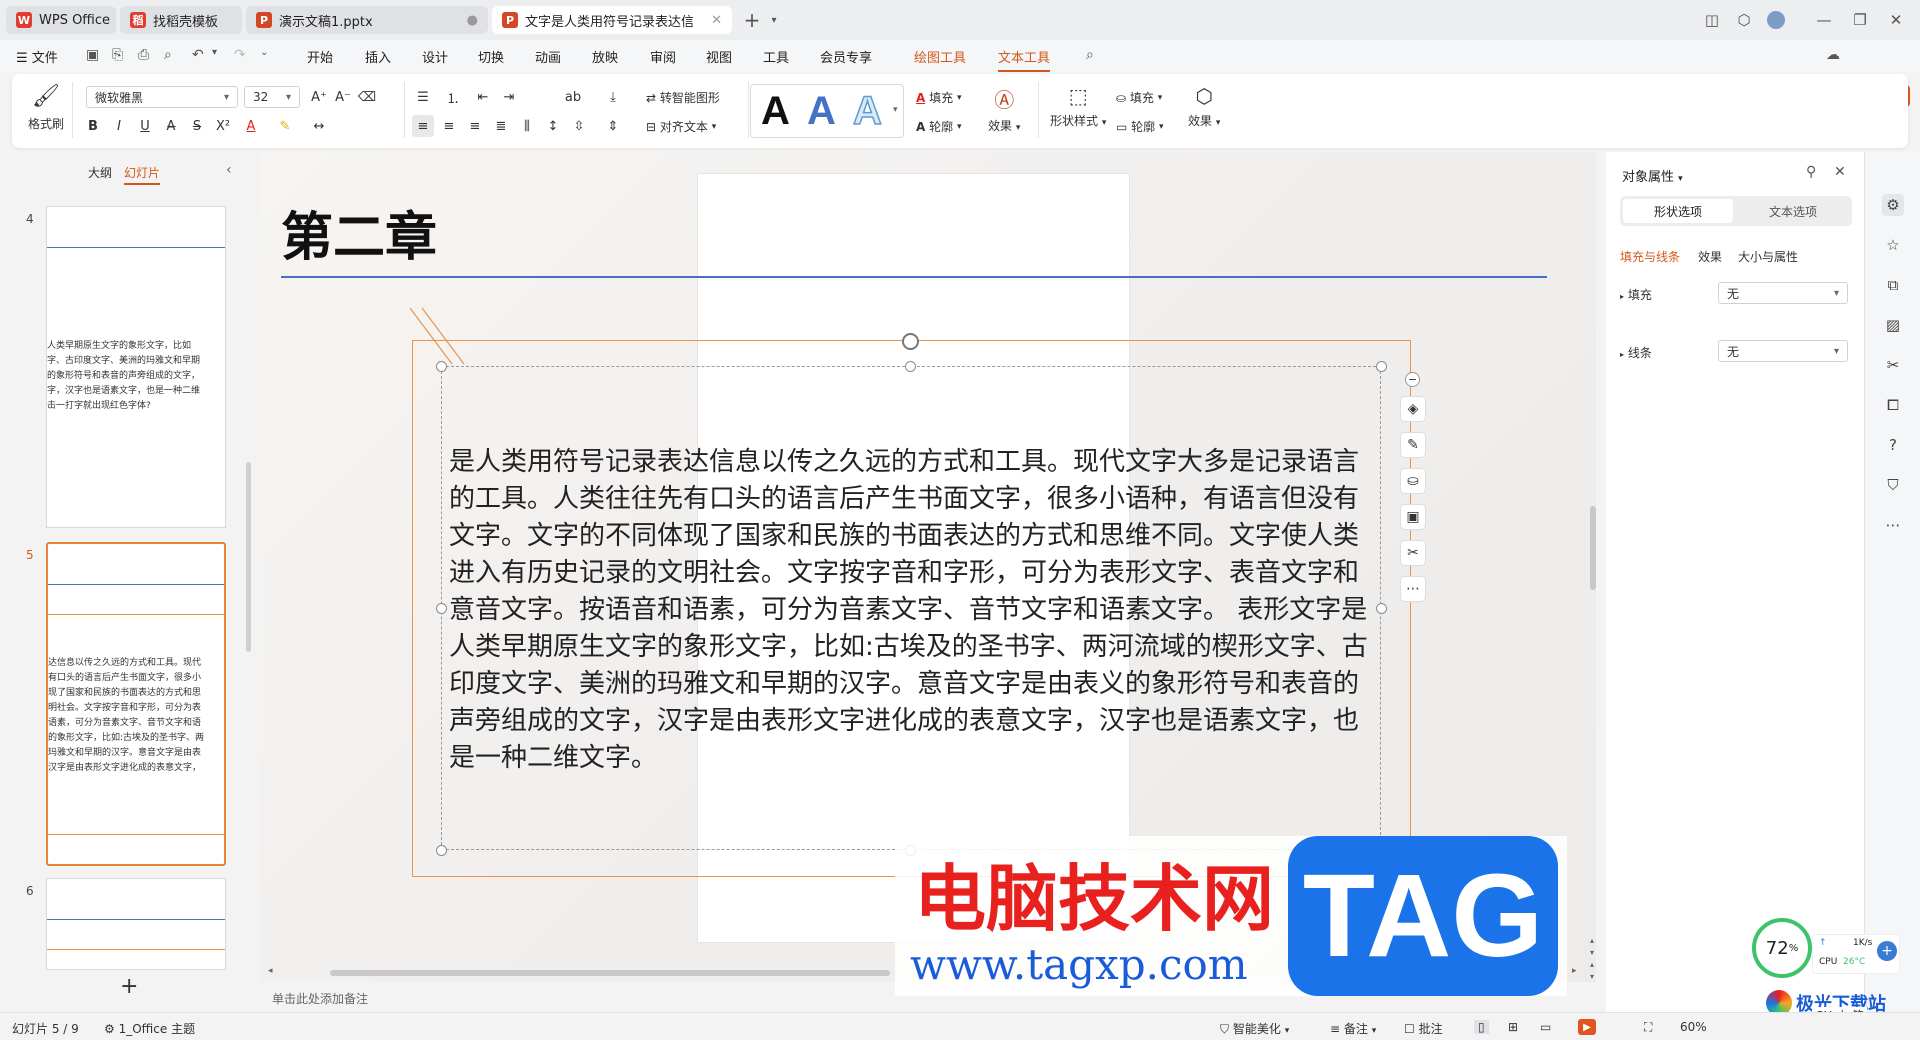 The height and width of the screenshot is (1040, 1920). Describe the element at coordinates (1893, 245) in the screenshot. I see `star-icon: ☆` at that location.